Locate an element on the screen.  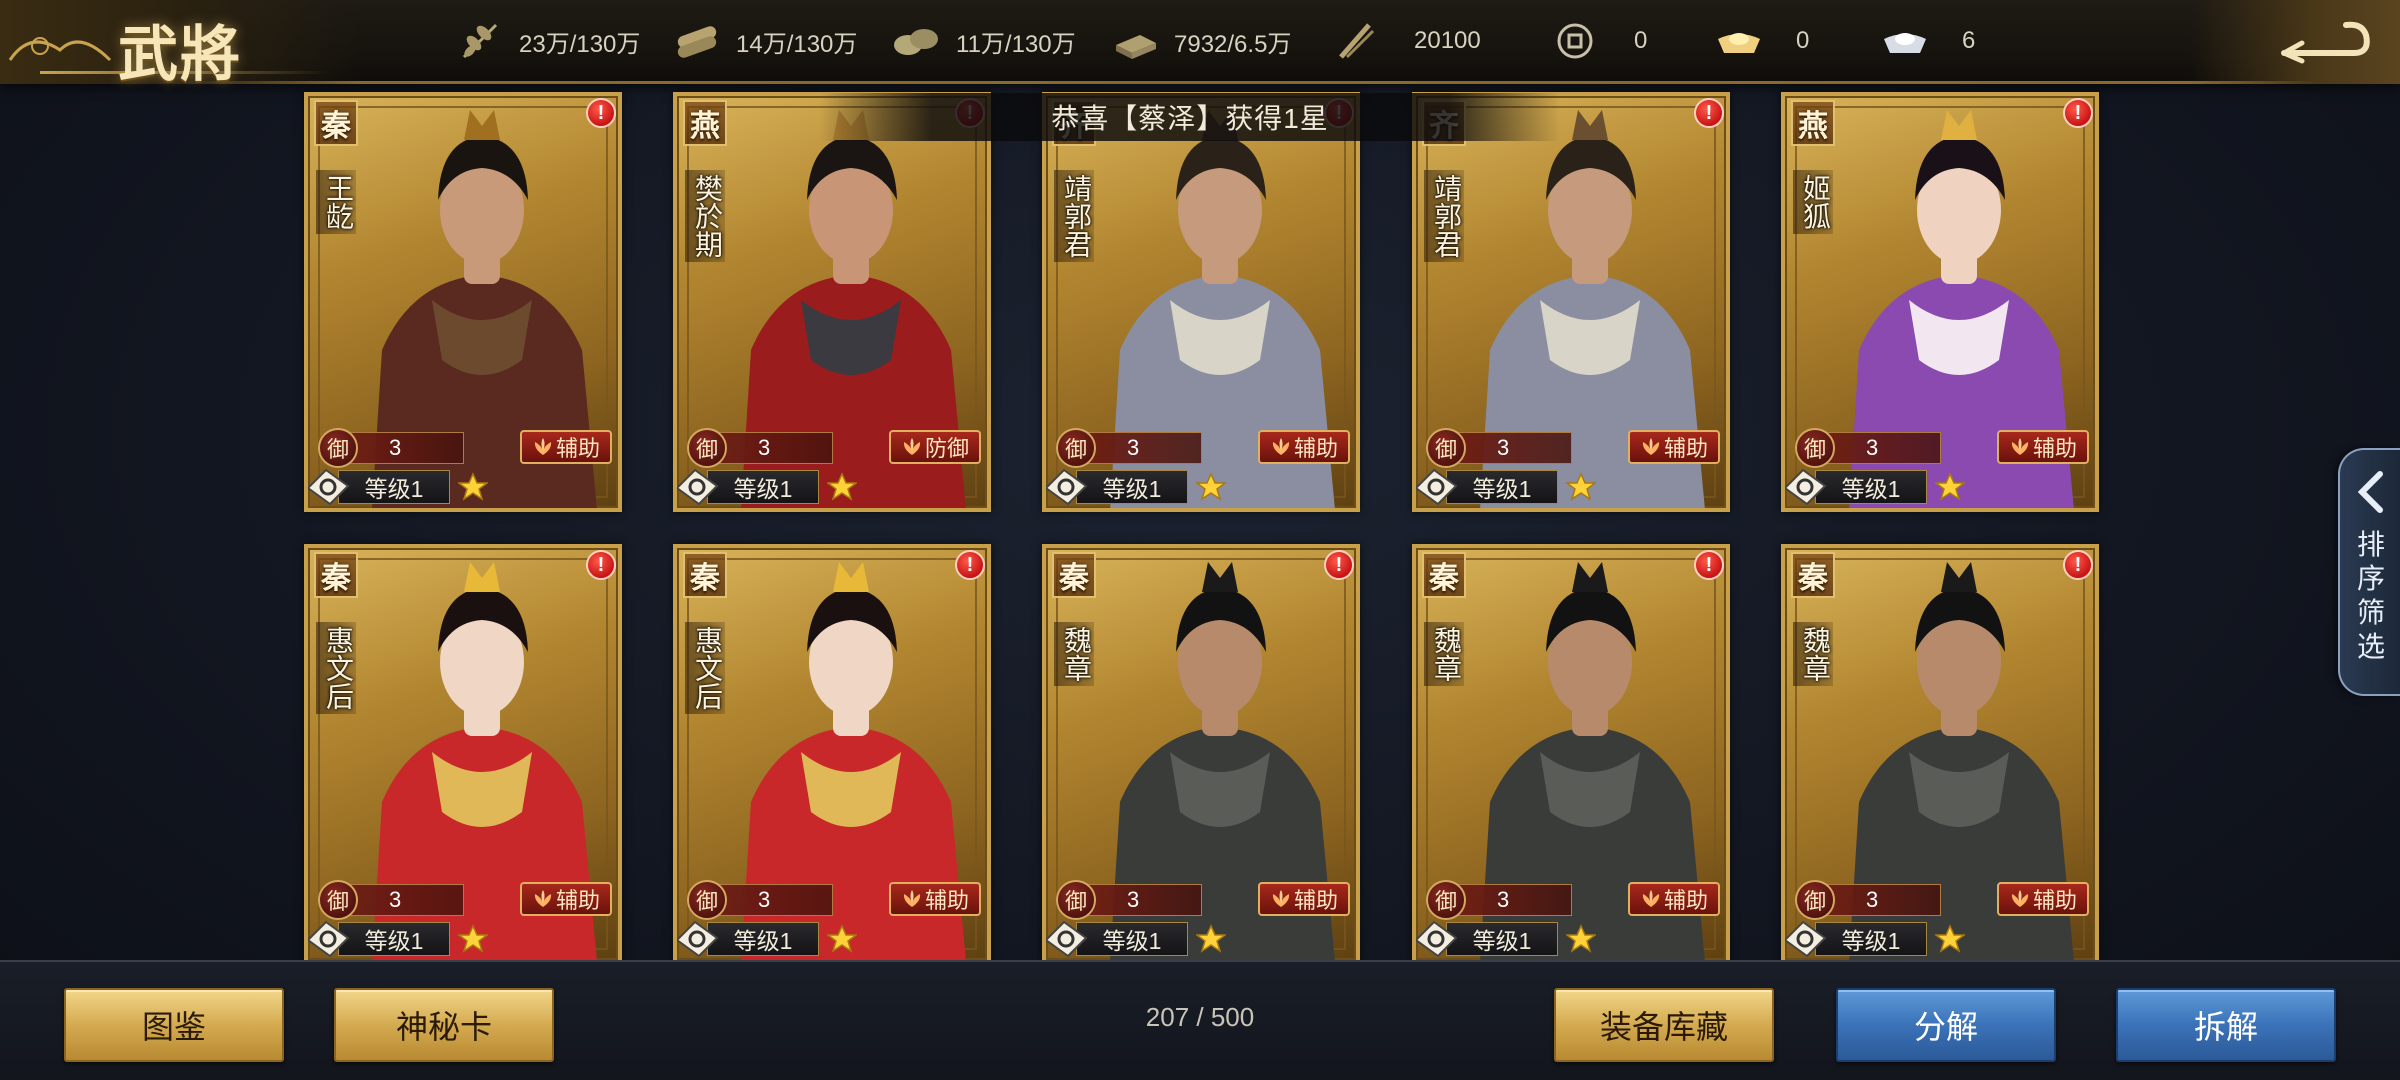
resource-gold: 0 is located at coordinates (1761, 41).